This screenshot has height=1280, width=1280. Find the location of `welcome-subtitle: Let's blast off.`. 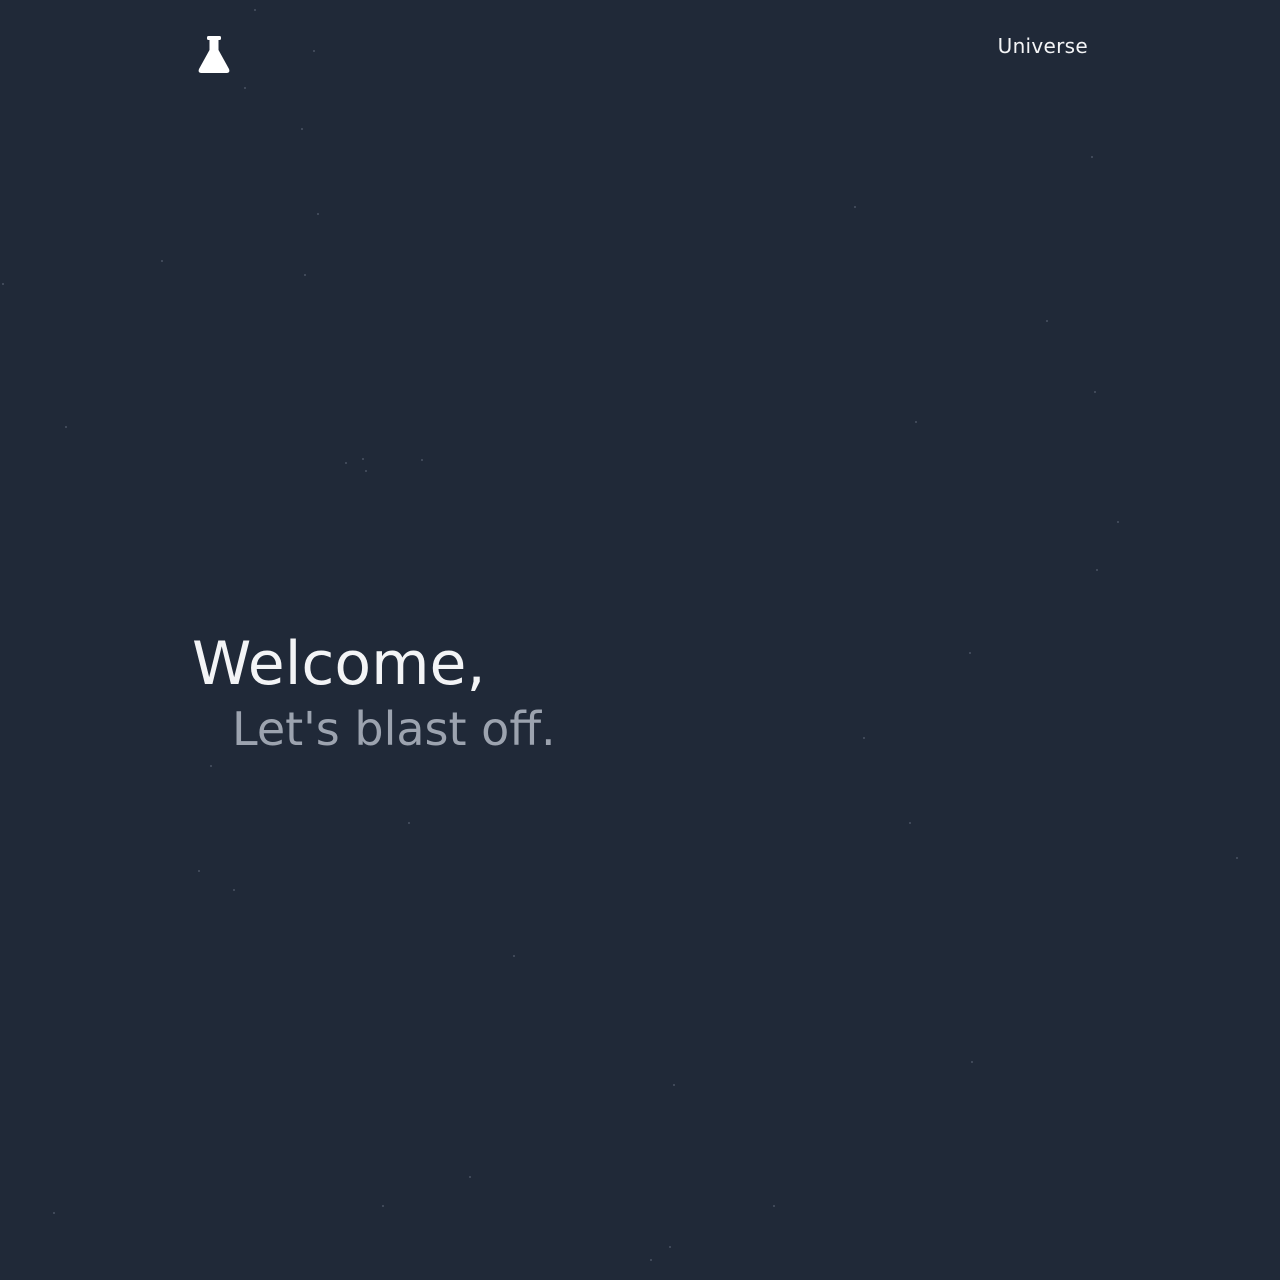

welcome-subtitle: Let's blast off. is located at coordinates (394, 729).